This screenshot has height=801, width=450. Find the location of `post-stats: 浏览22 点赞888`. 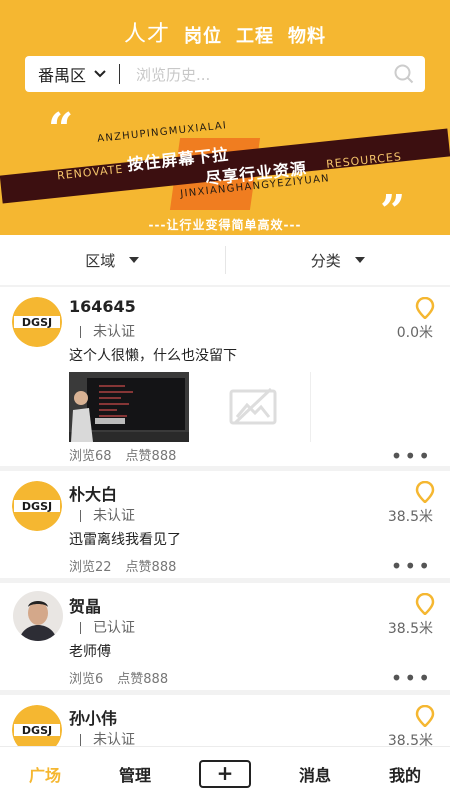

post-stats: 浏览22 点赞888 is located at coordinates (129, 565).